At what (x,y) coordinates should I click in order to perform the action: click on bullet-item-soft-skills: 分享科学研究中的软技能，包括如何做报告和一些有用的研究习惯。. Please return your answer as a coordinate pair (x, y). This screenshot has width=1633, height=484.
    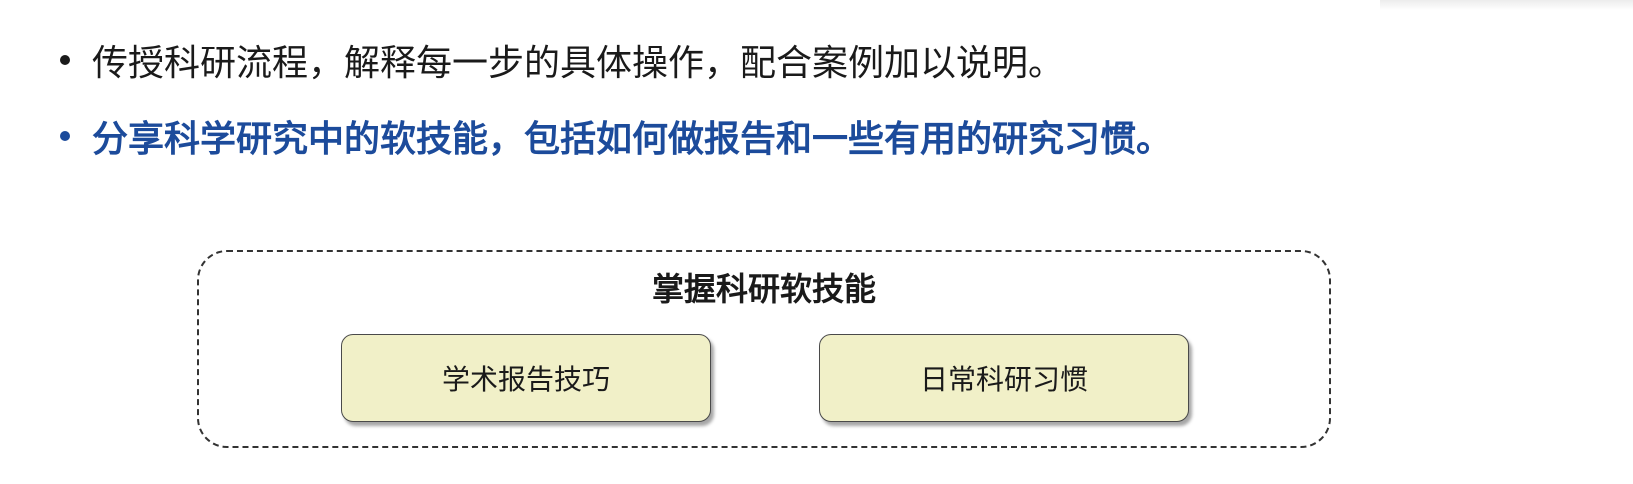
    Looking at the image, I should click on (810, 136).